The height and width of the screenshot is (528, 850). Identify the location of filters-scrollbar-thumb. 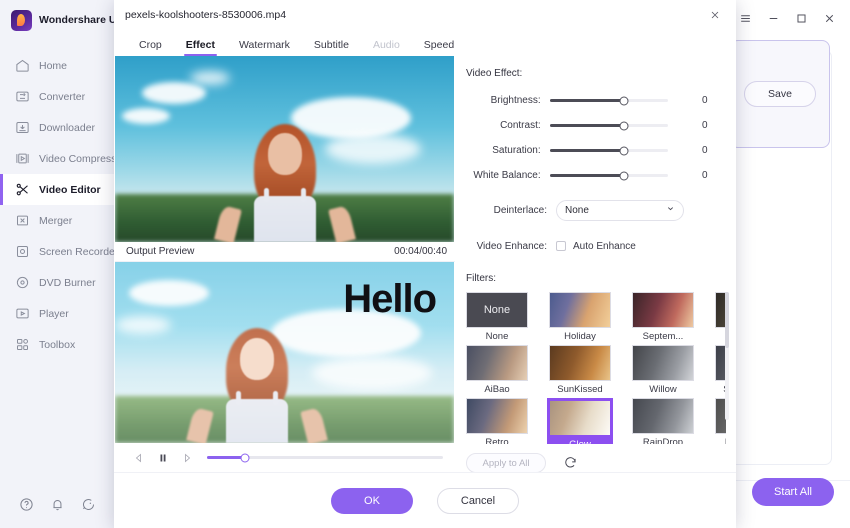
(727, 320).